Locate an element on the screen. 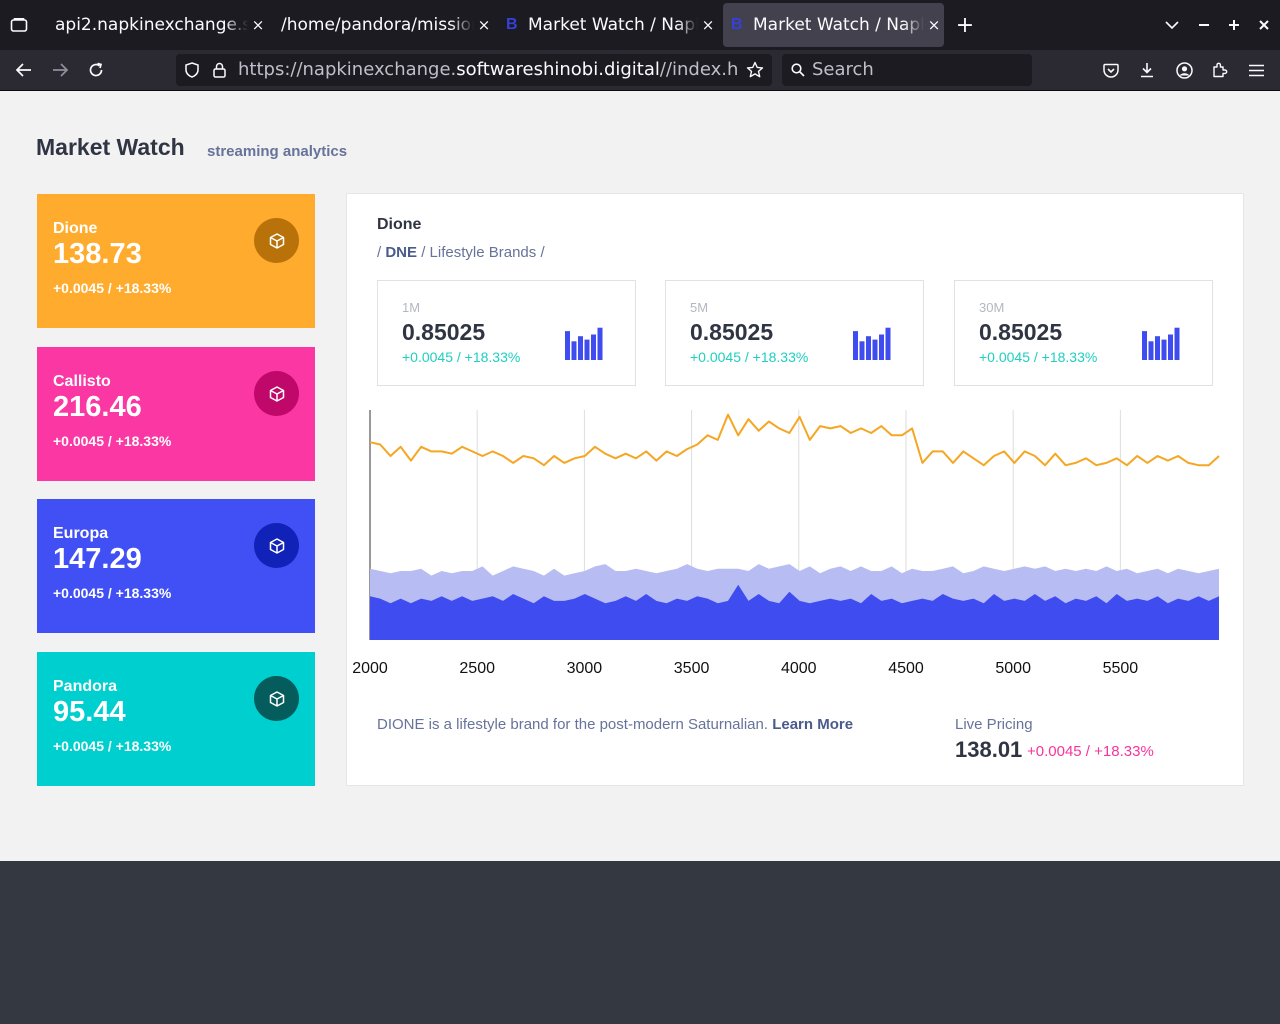 This screenshot has width=1280, height=1024. timeframe-value: 0.85025 is located at coordinates (1021, 332).